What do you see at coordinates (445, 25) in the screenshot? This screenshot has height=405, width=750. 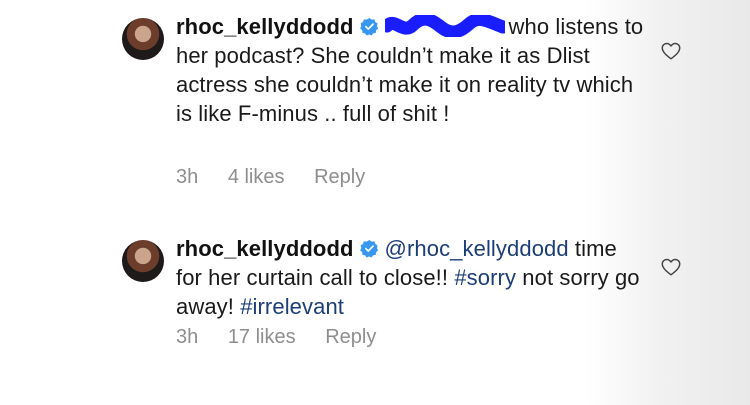 I see `redacted-mention-mark` at bounding box center [445, 25].